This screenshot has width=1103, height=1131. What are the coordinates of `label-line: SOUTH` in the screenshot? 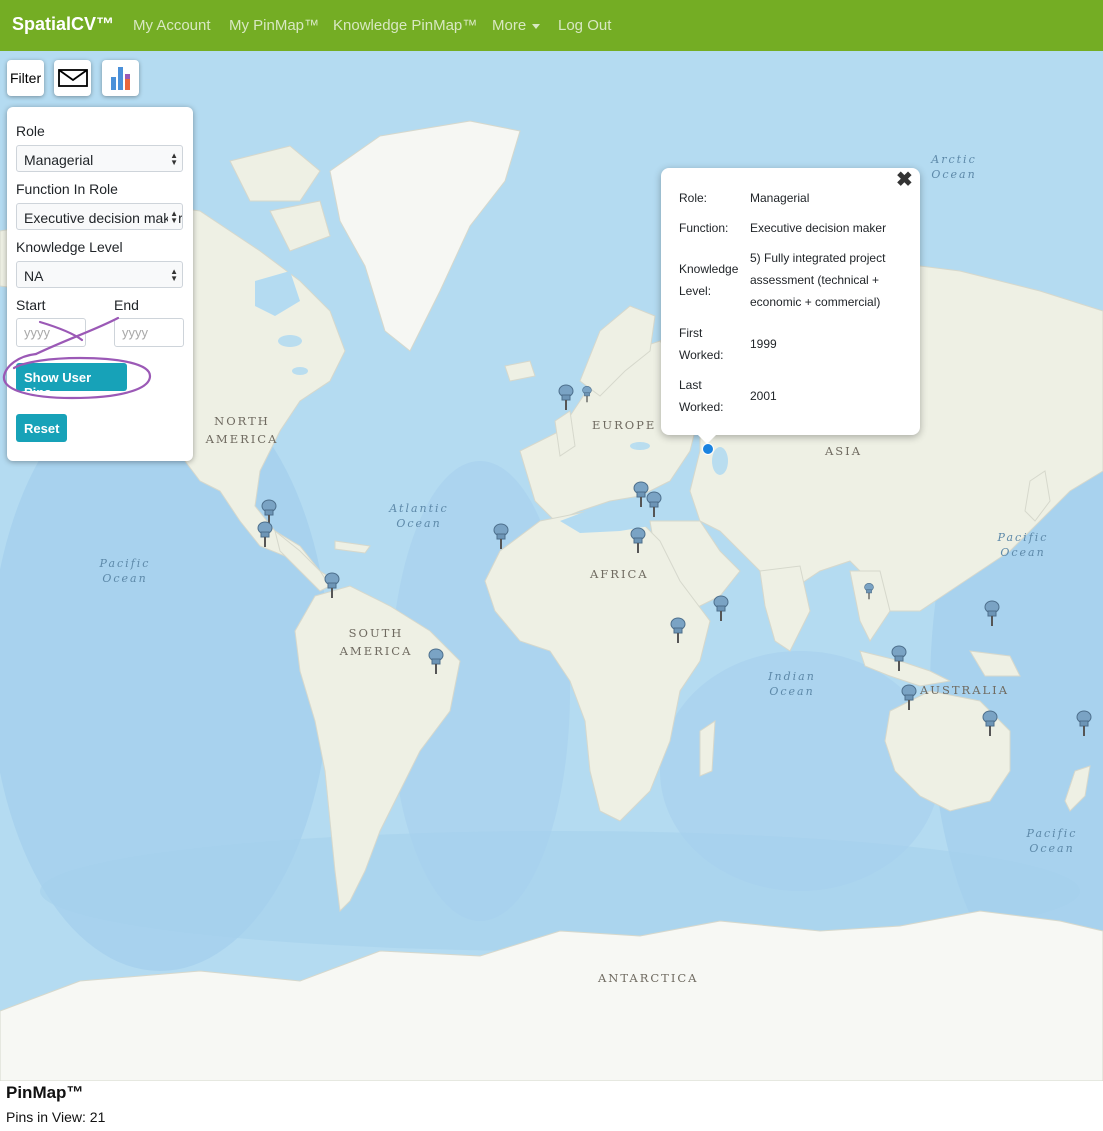 It's located at (376, 633).